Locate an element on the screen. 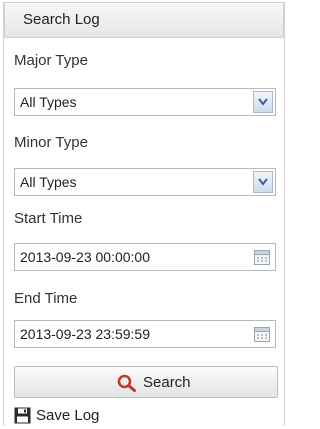 This screenshot has height=429, width=320. save-log-button: Save Log is located at coordinates (74, 416).